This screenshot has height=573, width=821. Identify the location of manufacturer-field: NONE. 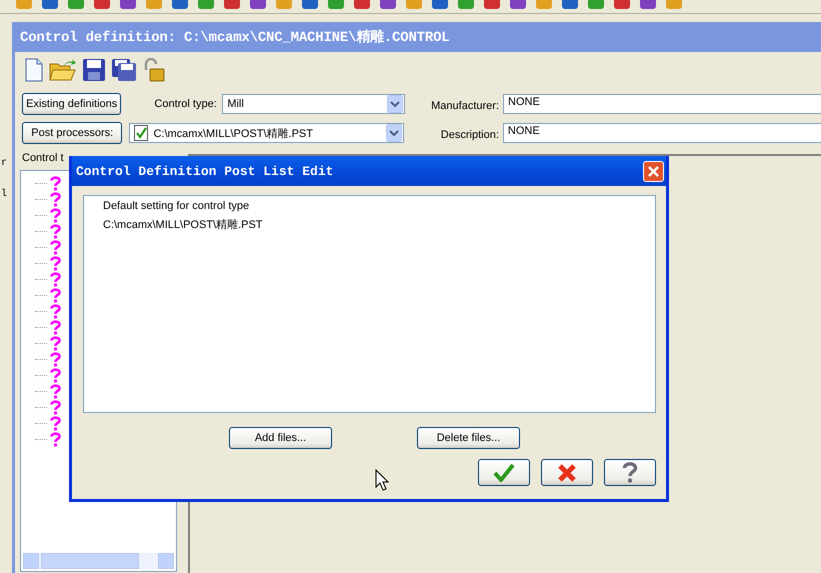
(662, 104).